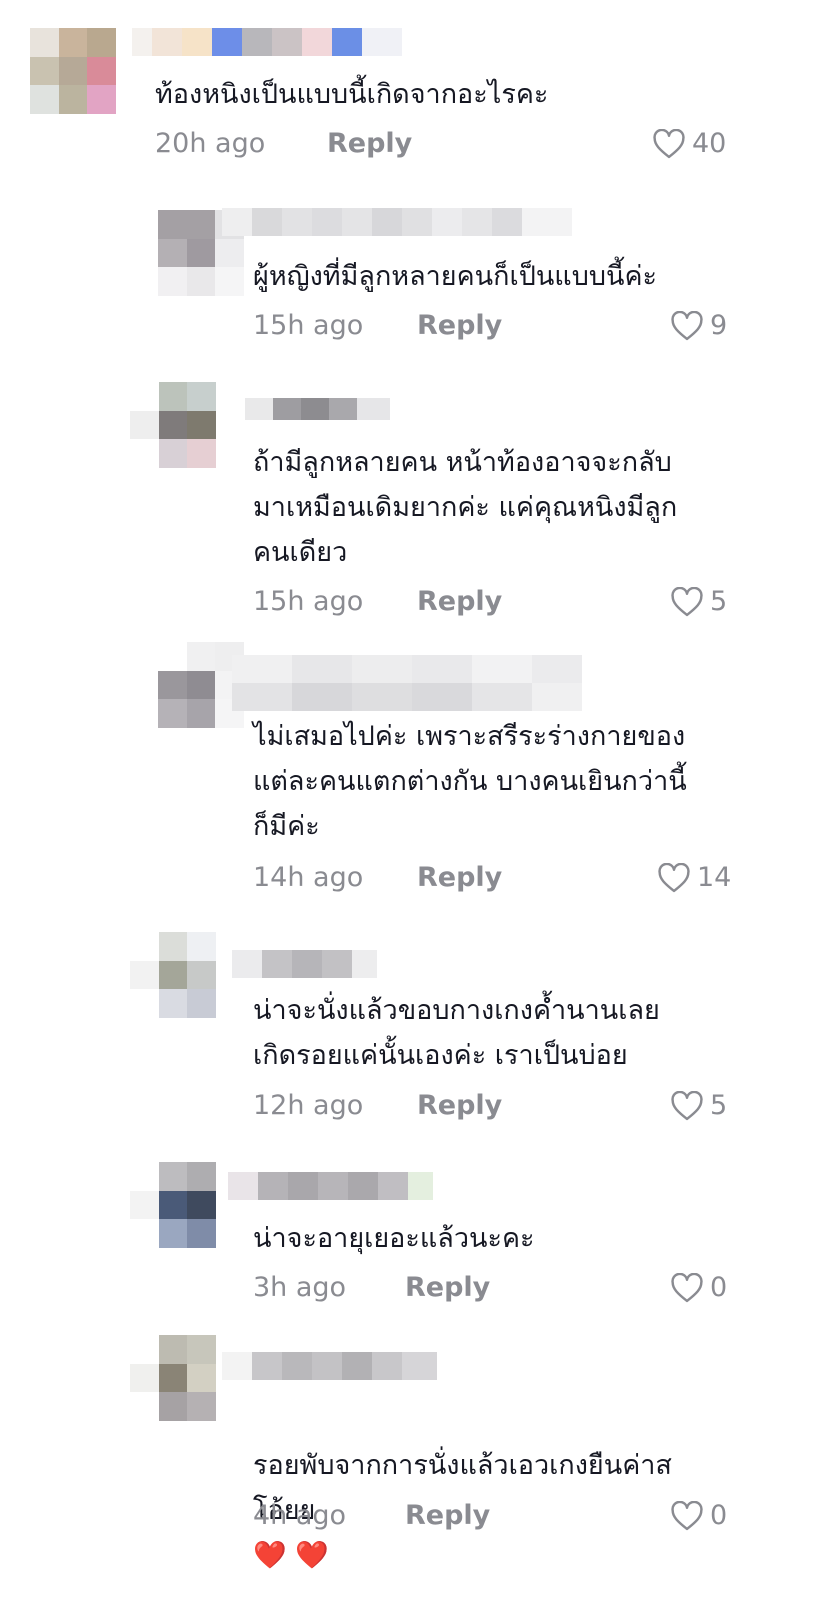 Image resolution: width=820 pixels, height=1599 pixels. What do you see at coordinates (694, 877) in the screenshot?
I see `like-button: 14` at bounding box center [694, 877].